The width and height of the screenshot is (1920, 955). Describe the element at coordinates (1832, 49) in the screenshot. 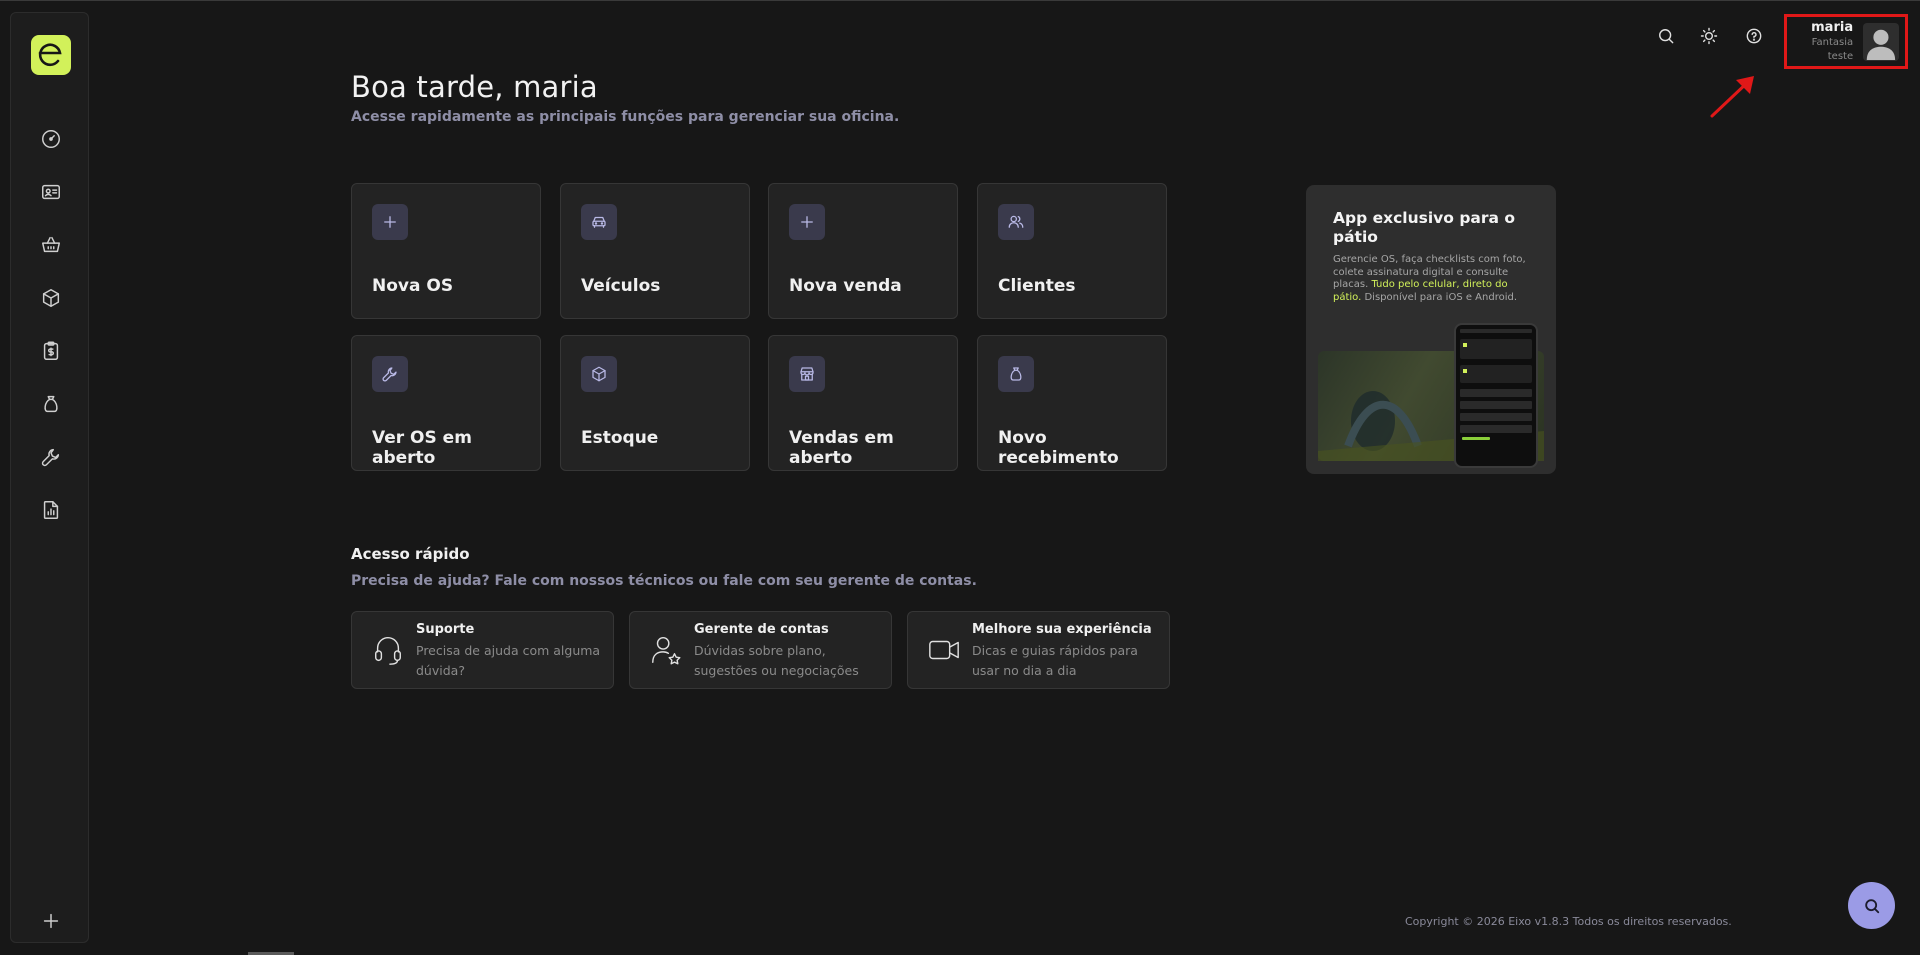

I see `user-company: Fantasia teste` at that location.